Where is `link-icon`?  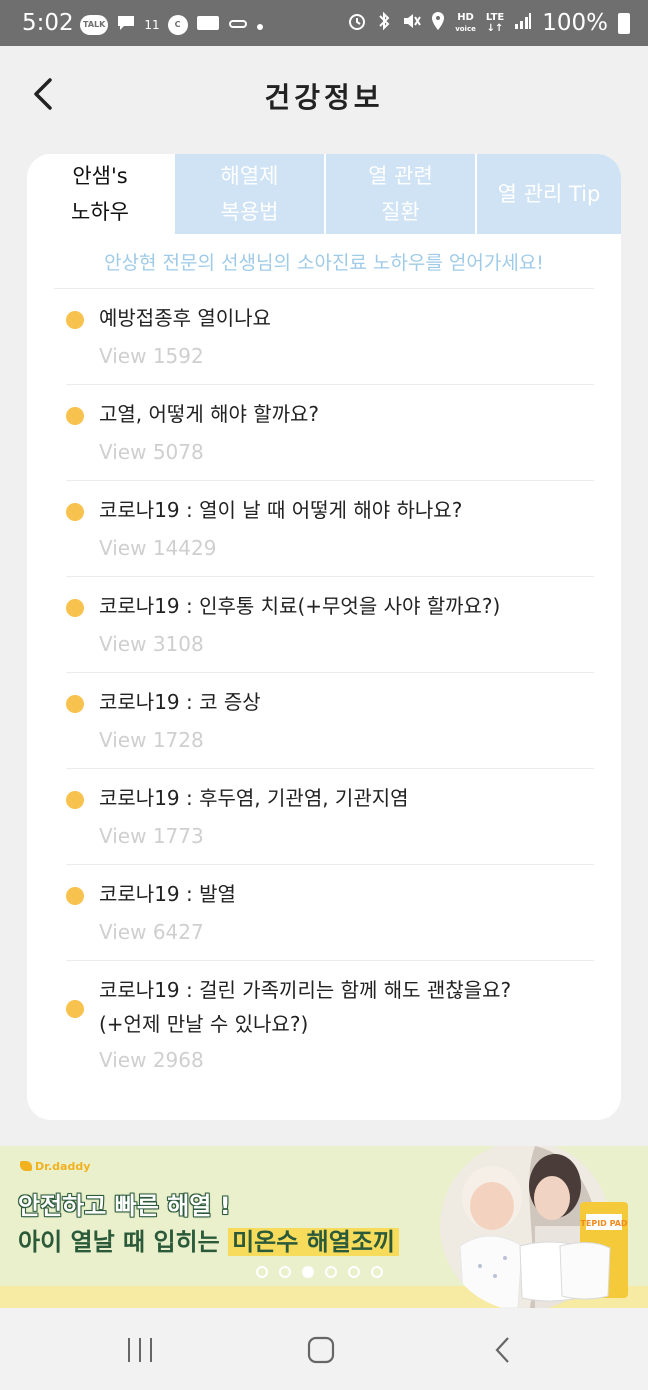 link-icon is located at coordinates (238, 25).